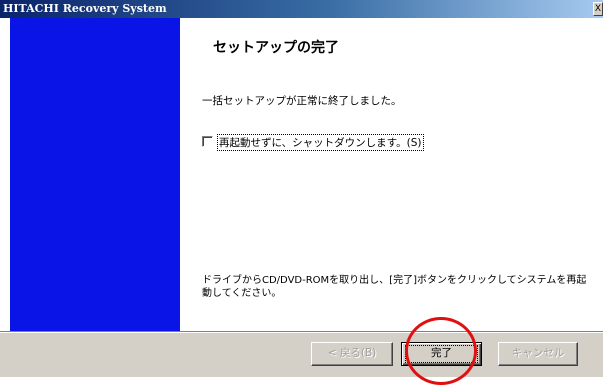 This screenshot has height=385, width=603. I want to click on page-title: セットアップの完了, so click(276, 48).